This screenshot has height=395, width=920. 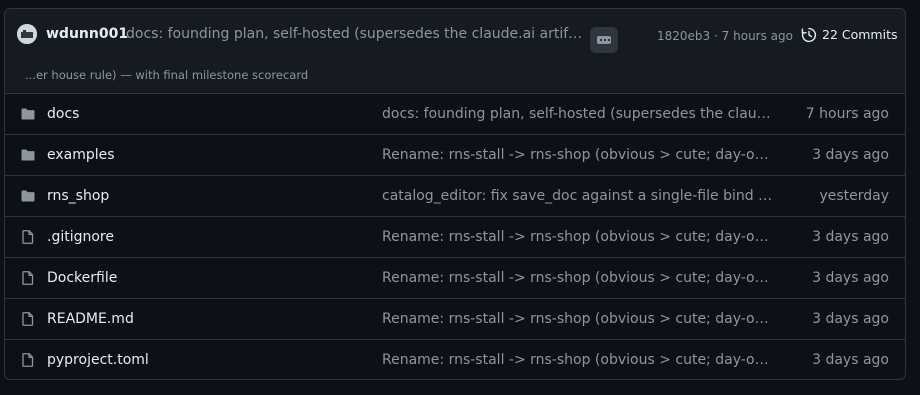 What do you see at coordinates (683, 36) in the screenshot?
I see `commit-sha: 1820eb3` at bounding box center [683, 36].